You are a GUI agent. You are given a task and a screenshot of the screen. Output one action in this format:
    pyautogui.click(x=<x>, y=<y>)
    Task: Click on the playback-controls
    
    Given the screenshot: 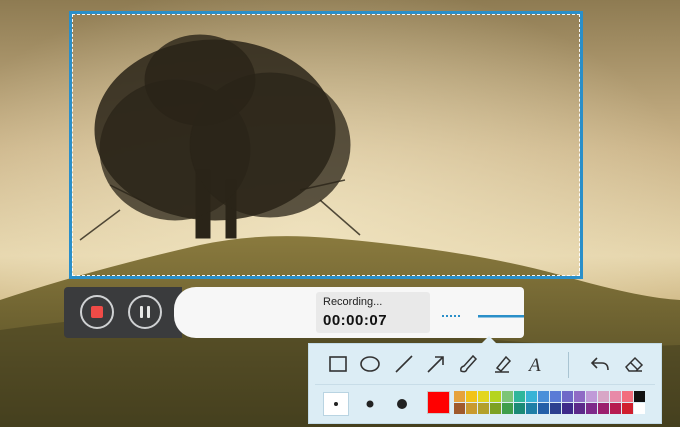 What is the action you would take?
    pyautogui.click(x=123, y=312)
    